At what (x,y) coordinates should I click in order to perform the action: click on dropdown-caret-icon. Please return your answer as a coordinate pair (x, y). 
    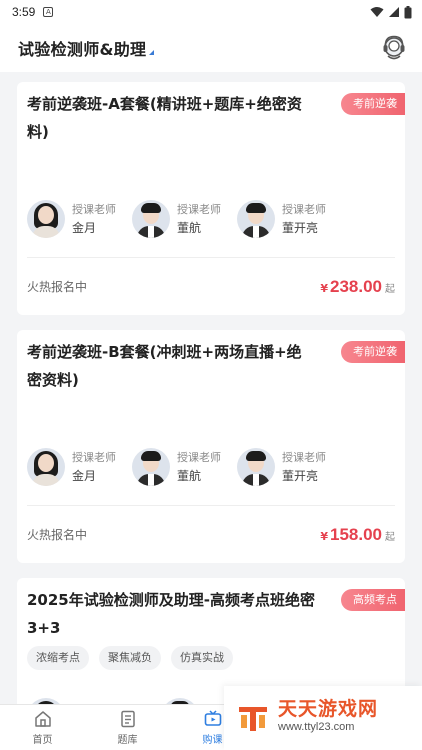
    Looking at the image, I should click on (152, 52).